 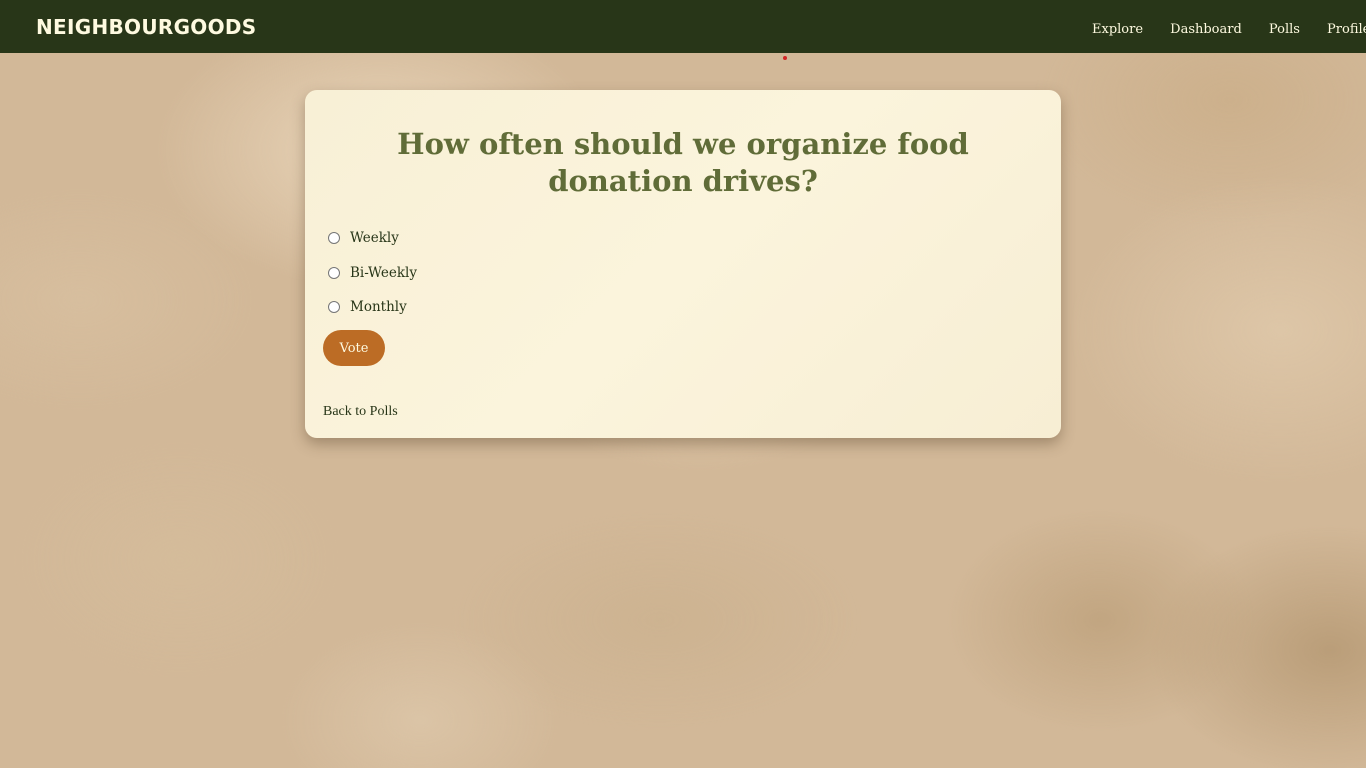 I want to click on option-label-monthly: Monthly, so click(x=378, y=307).